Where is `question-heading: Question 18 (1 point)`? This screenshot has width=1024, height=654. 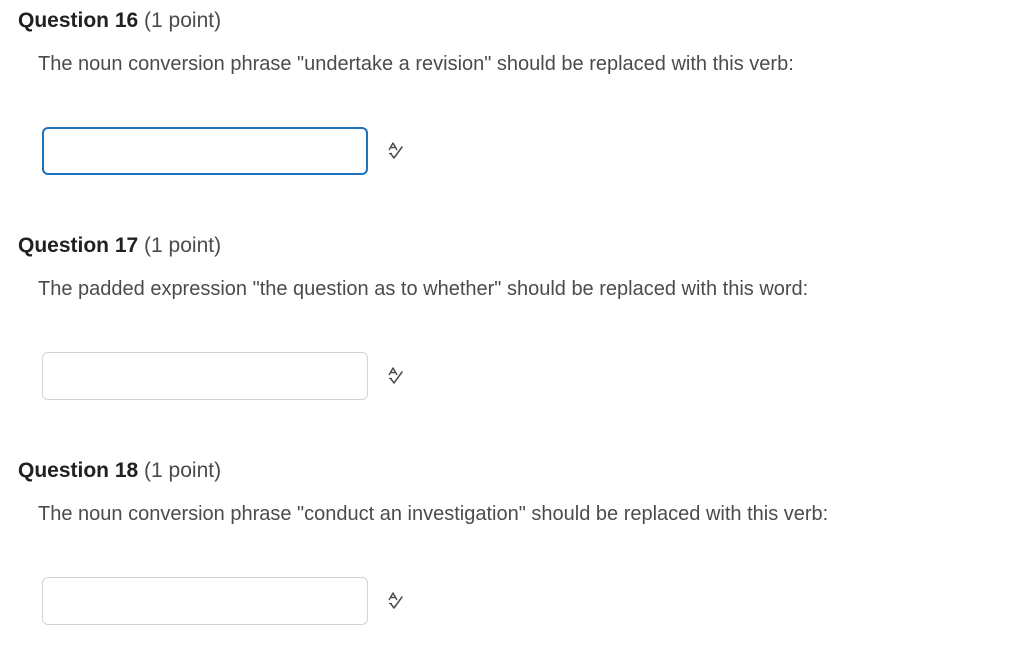
question-heading: Question 18 (1 point) is located at coordinates (119, 471).